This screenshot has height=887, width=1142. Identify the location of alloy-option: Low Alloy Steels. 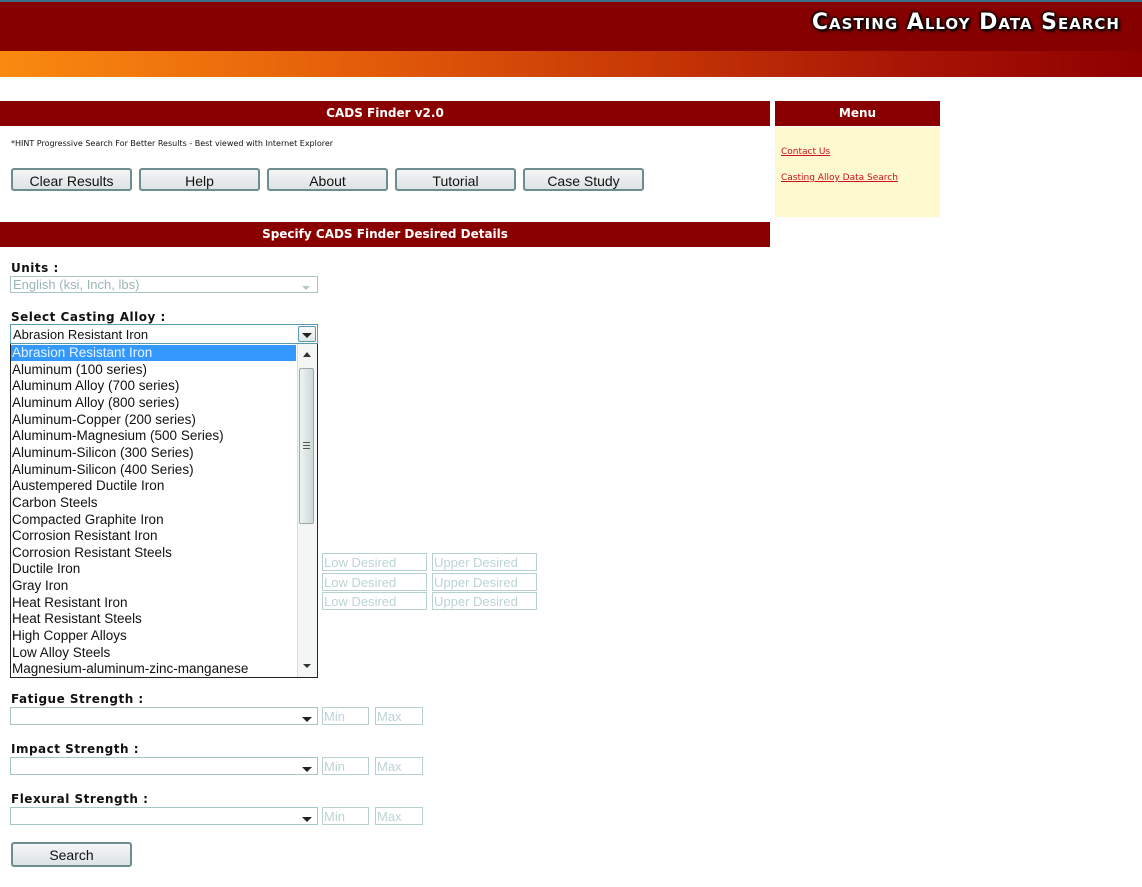
(153, 653).